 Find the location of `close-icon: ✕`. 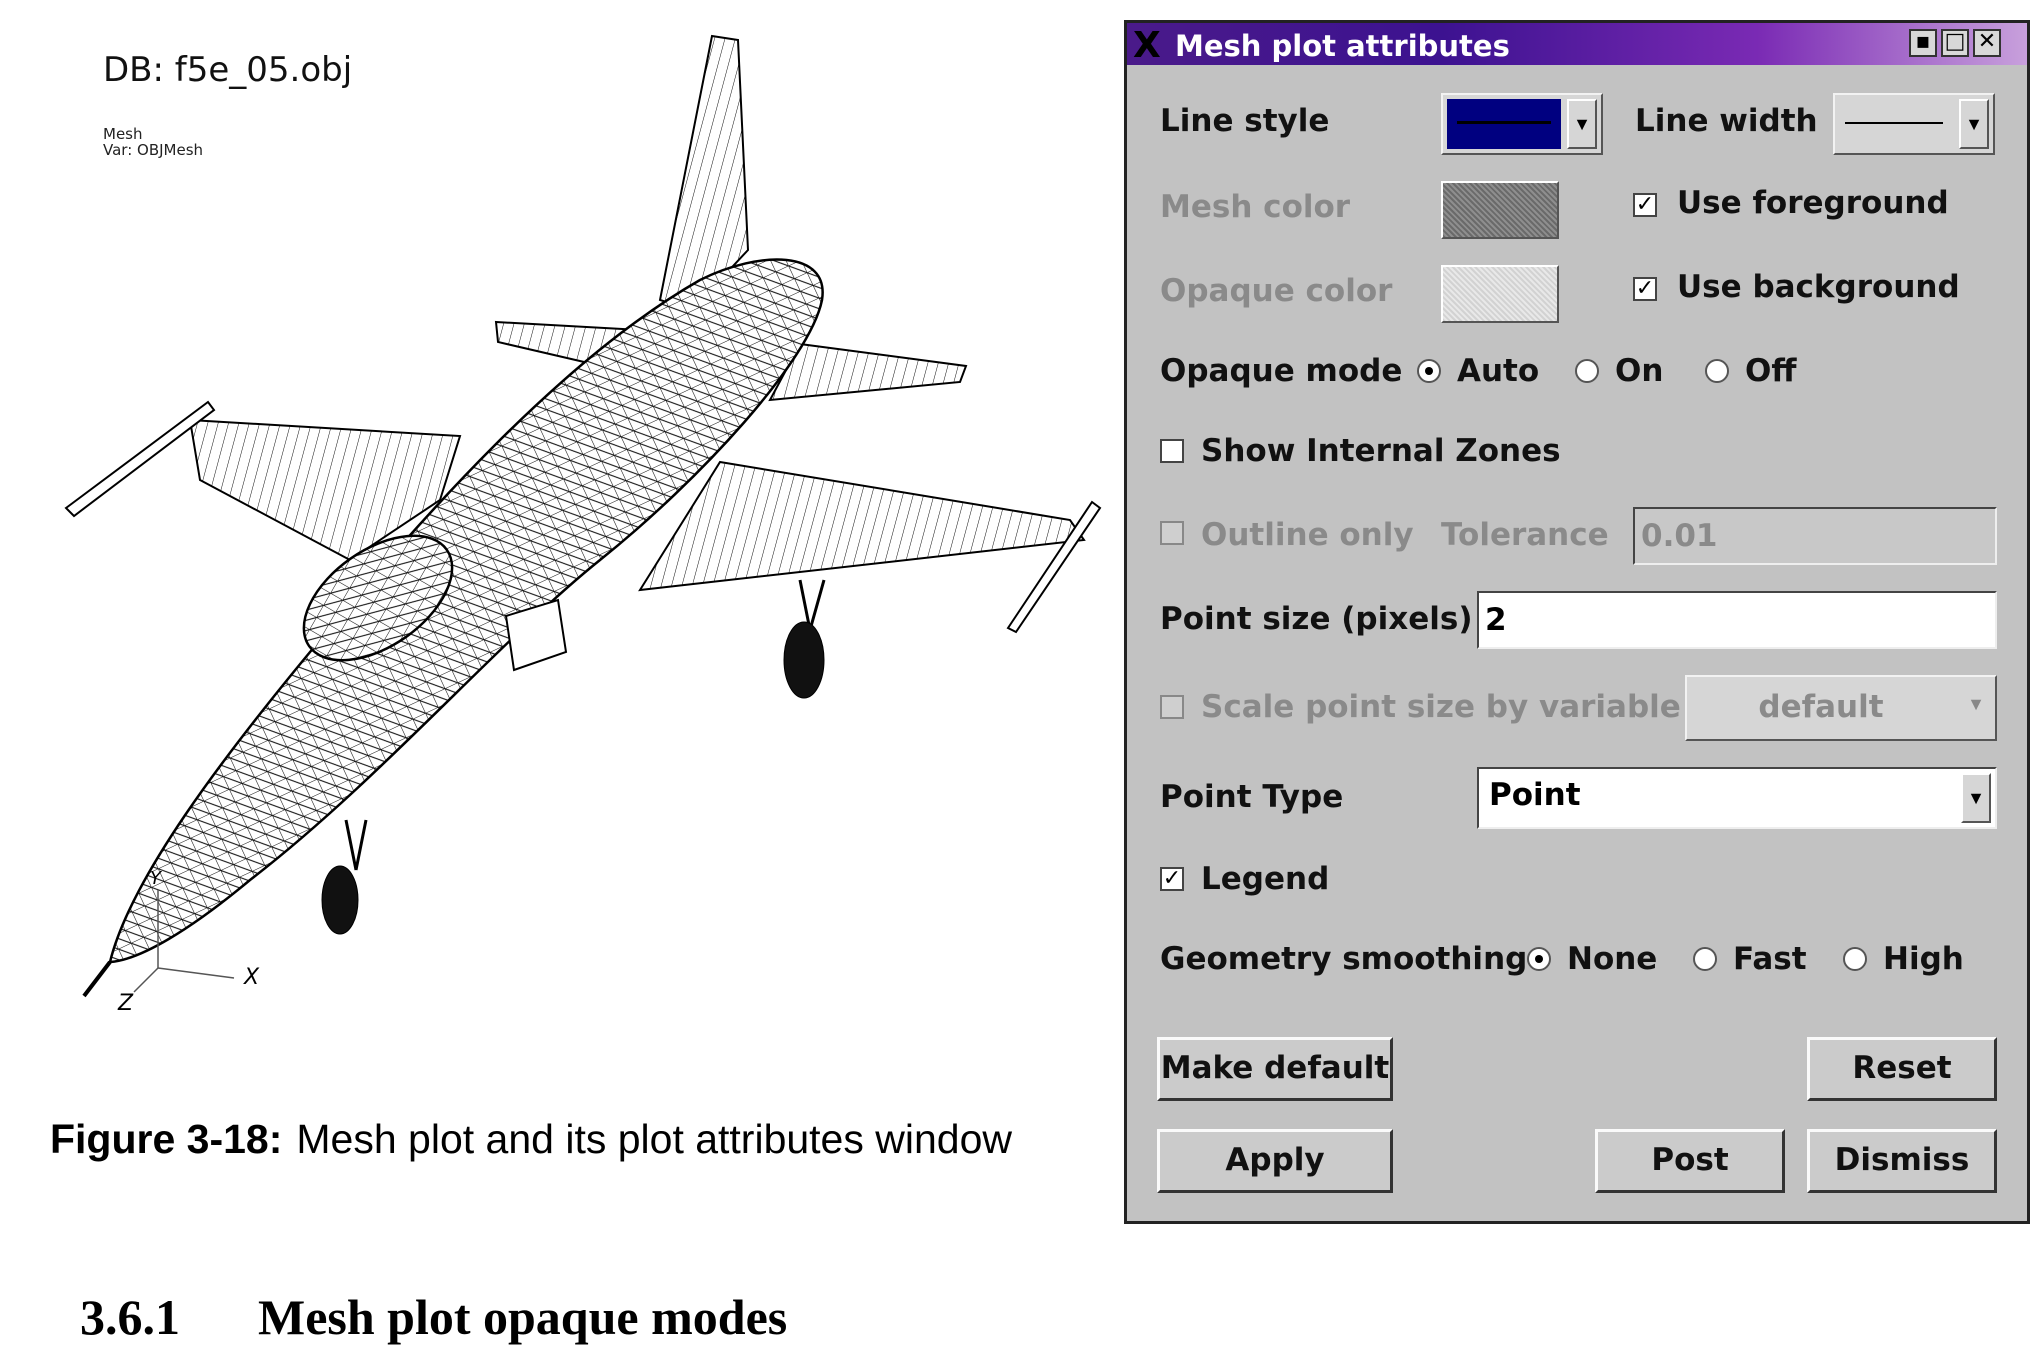

close-icon: ✕ is located at coordinates (1987, 43).